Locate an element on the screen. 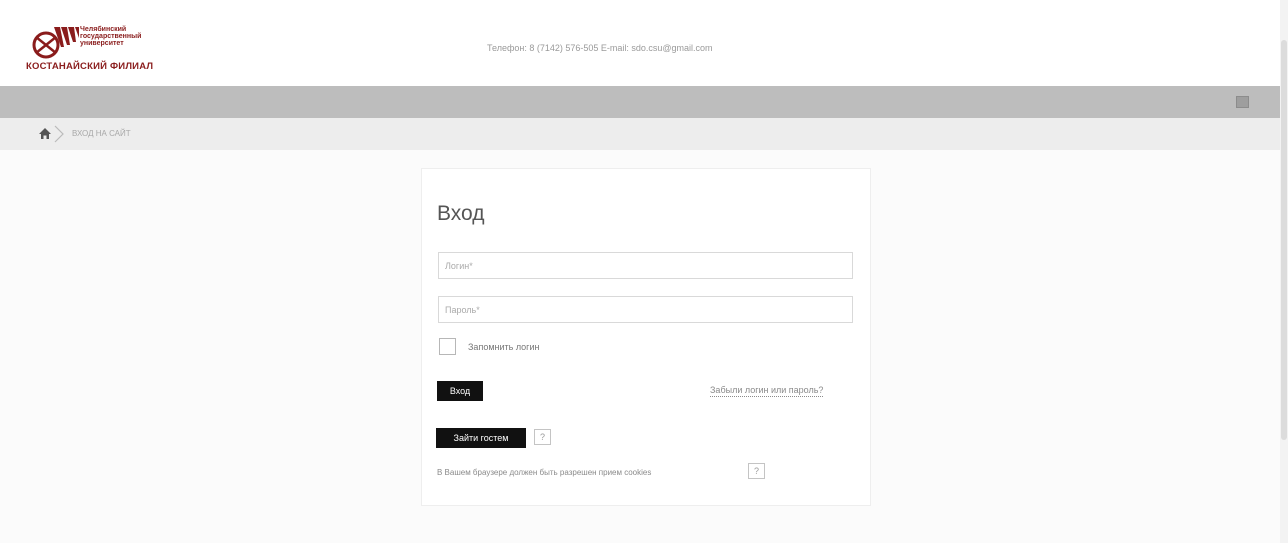 The width and height of the screenshot is (1288, 543). menu-icon is located at coordinates (1242, 102).